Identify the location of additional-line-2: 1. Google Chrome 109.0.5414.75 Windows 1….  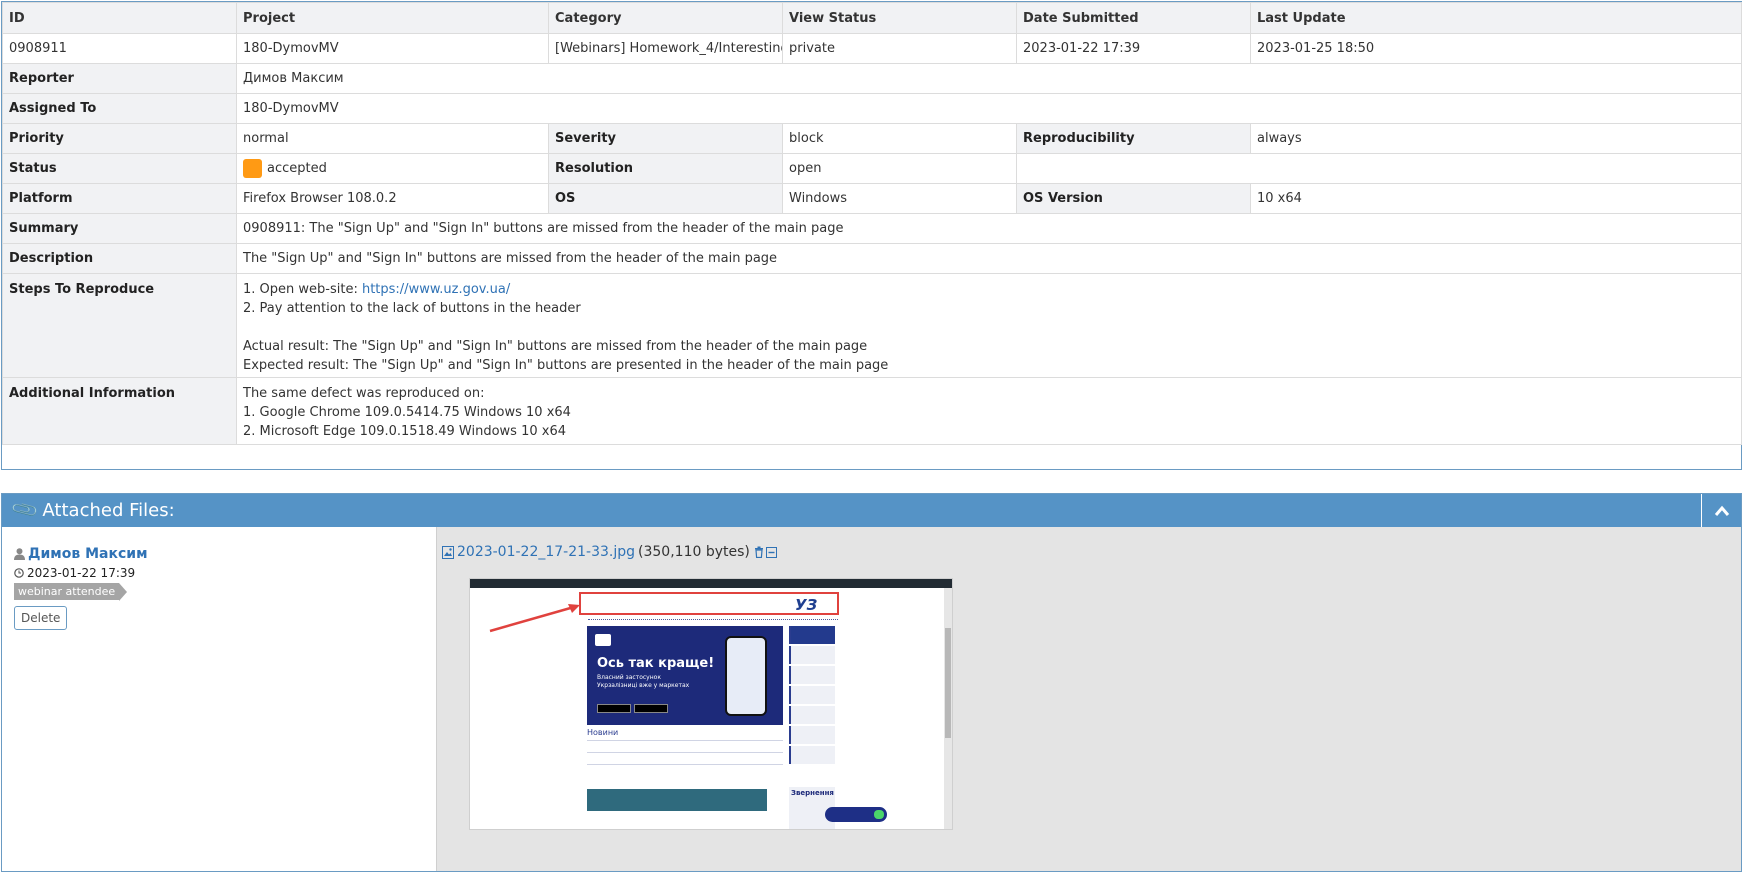
(407, 412).